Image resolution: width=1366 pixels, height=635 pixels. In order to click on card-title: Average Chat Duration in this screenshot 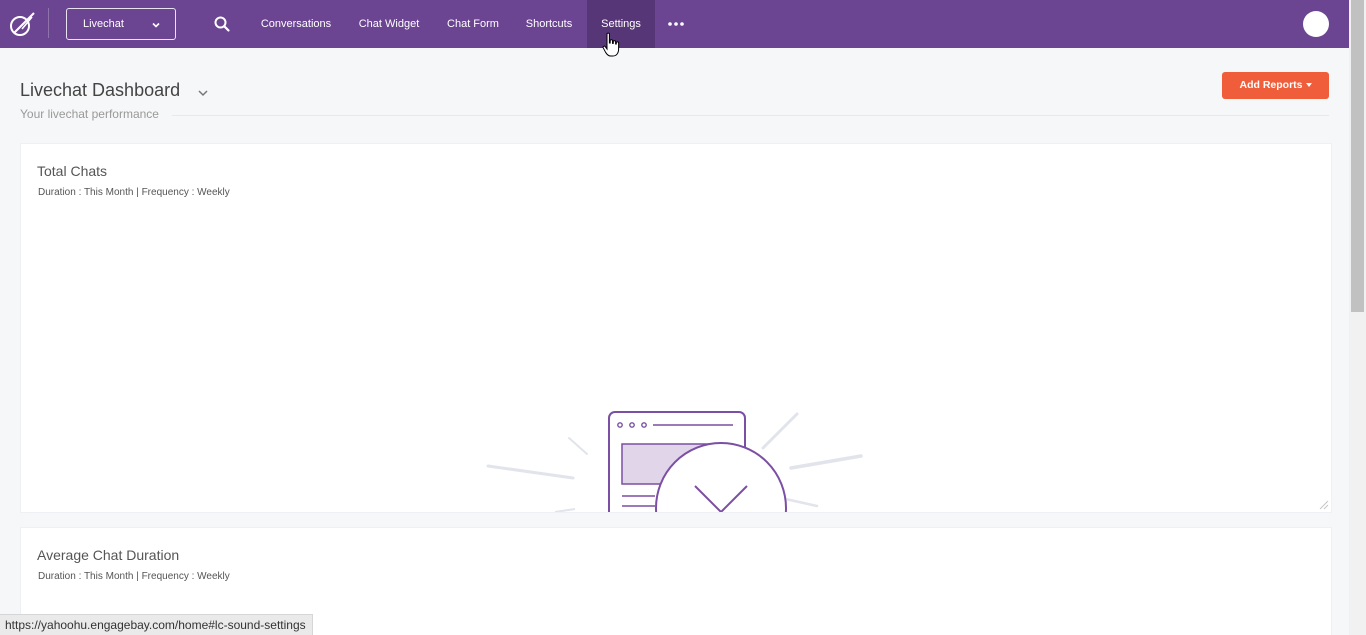, I will do `click(108, 555)`.